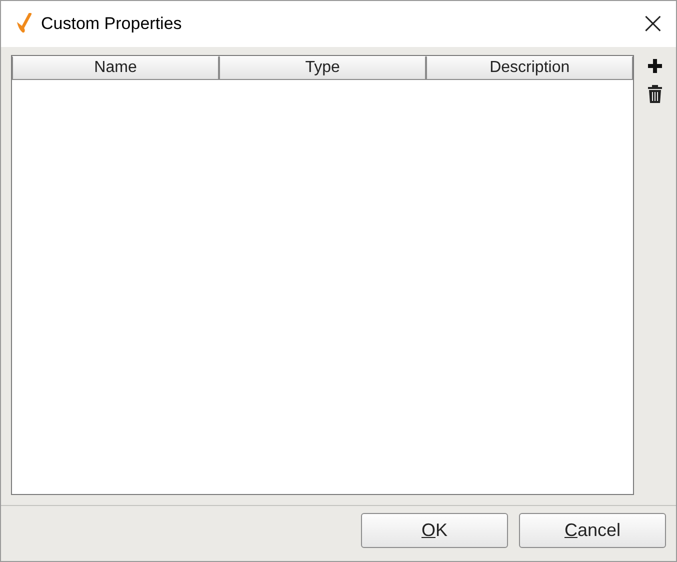  I want to click on add-icon, so click(655, 66).